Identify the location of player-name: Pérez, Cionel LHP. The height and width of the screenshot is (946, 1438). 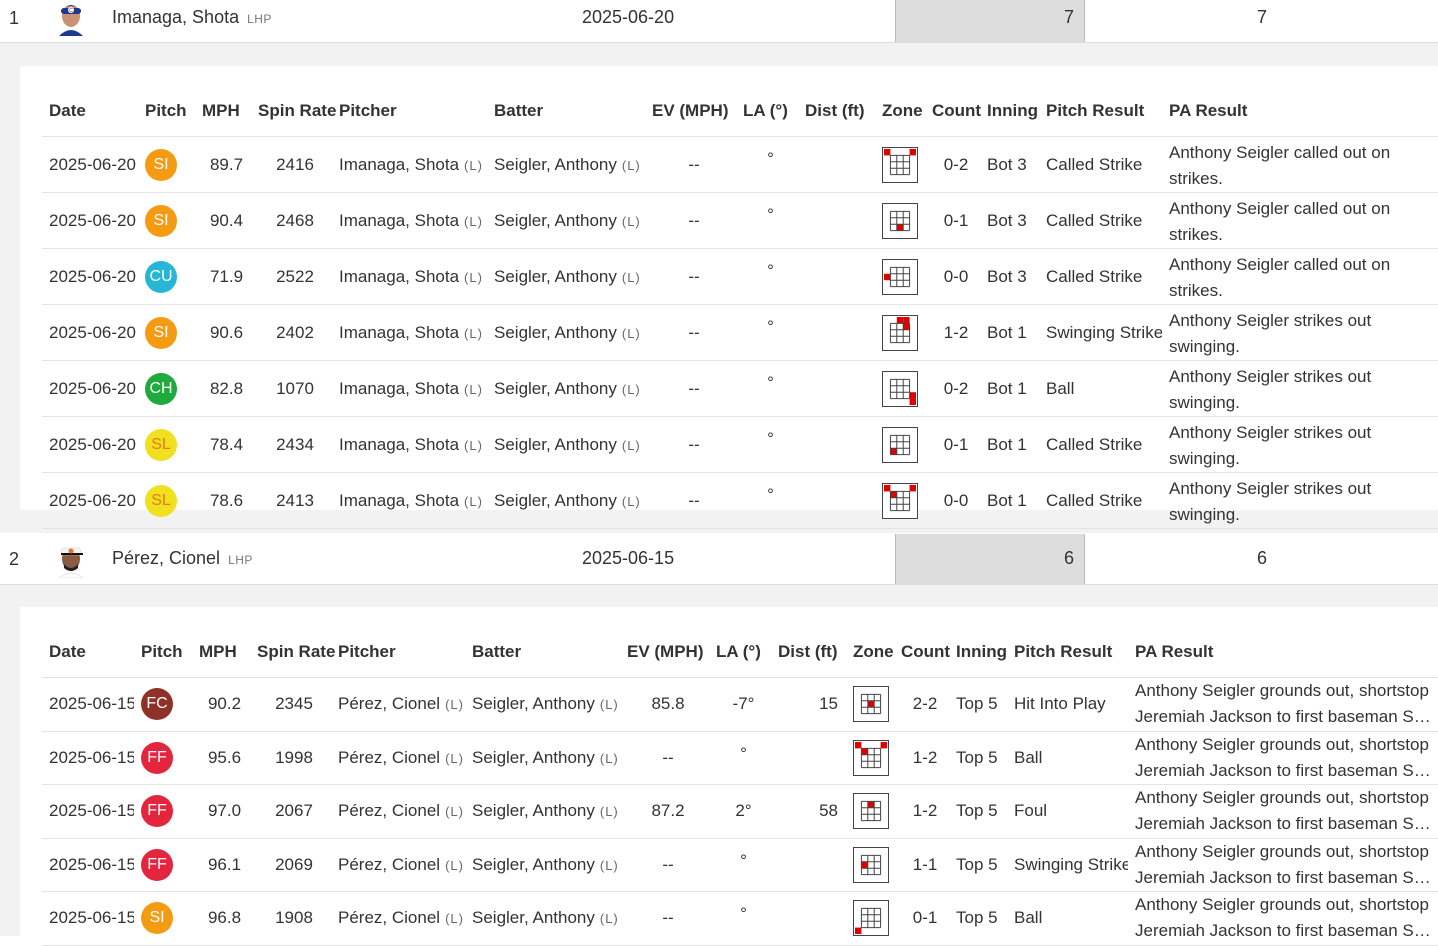
(182, 559).